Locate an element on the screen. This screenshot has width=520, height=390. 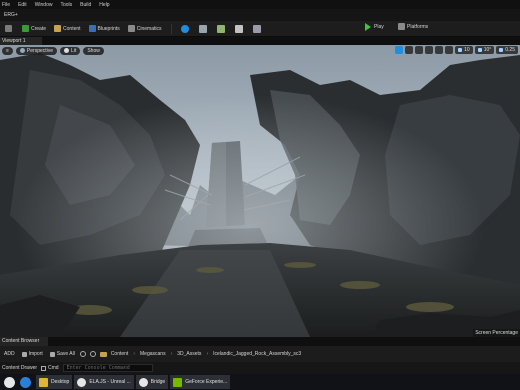
platforms-icon is located at coordinates (401, 26).